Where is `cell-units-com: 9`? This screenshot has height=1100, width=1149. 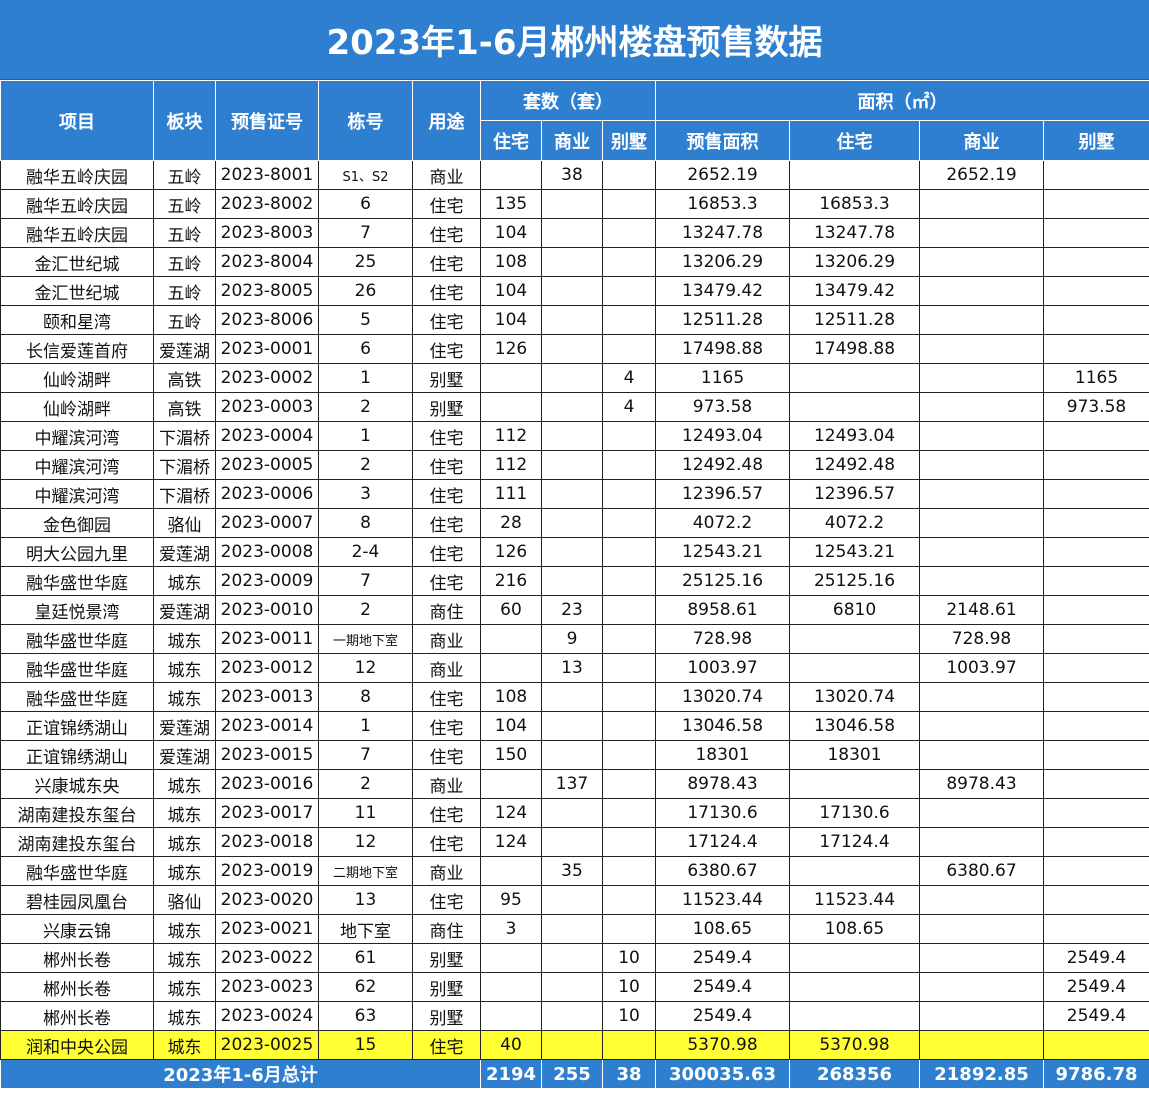 cell-units-com: 9 is located at coordinates (572, 639).